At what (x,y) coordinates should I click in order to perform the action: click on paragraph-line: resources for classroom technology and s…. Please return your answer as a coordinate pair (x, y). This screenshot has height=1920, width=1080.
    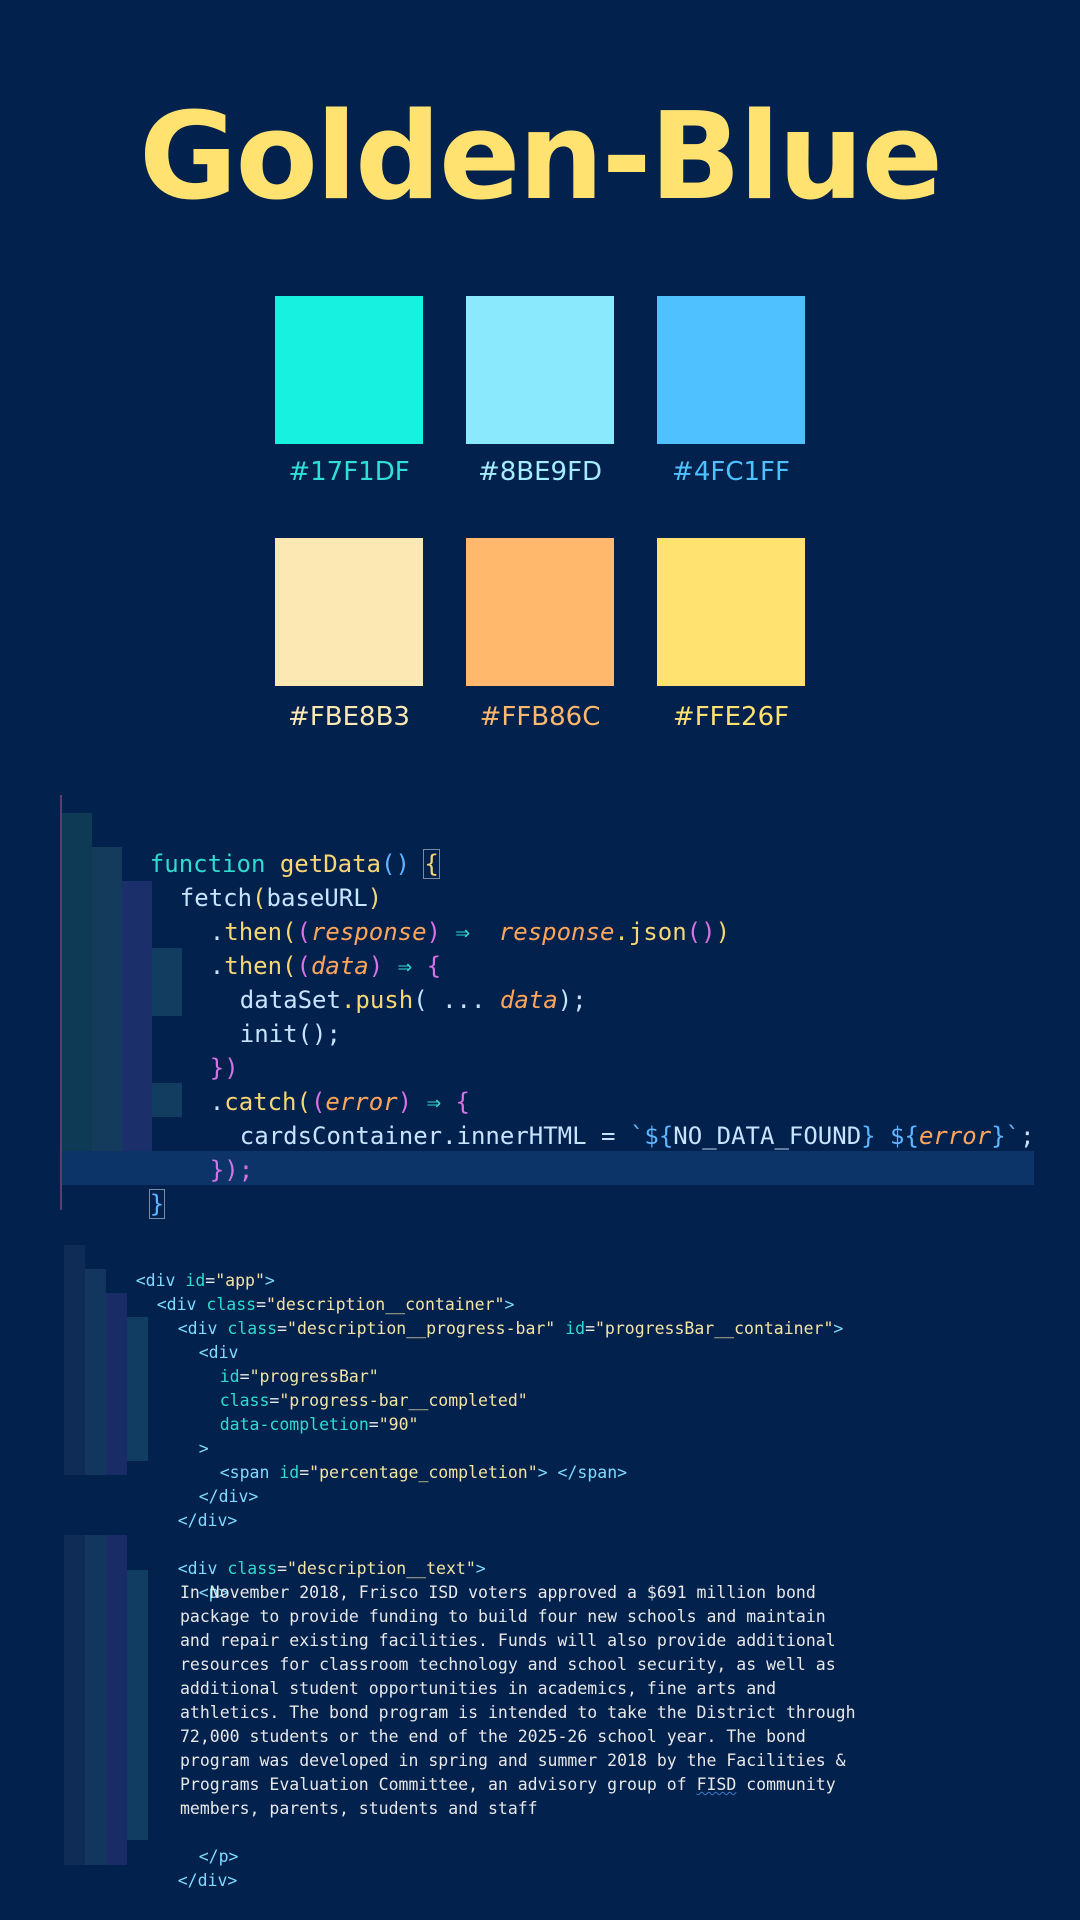
    Looking at the image, I should click on (508, 1664).